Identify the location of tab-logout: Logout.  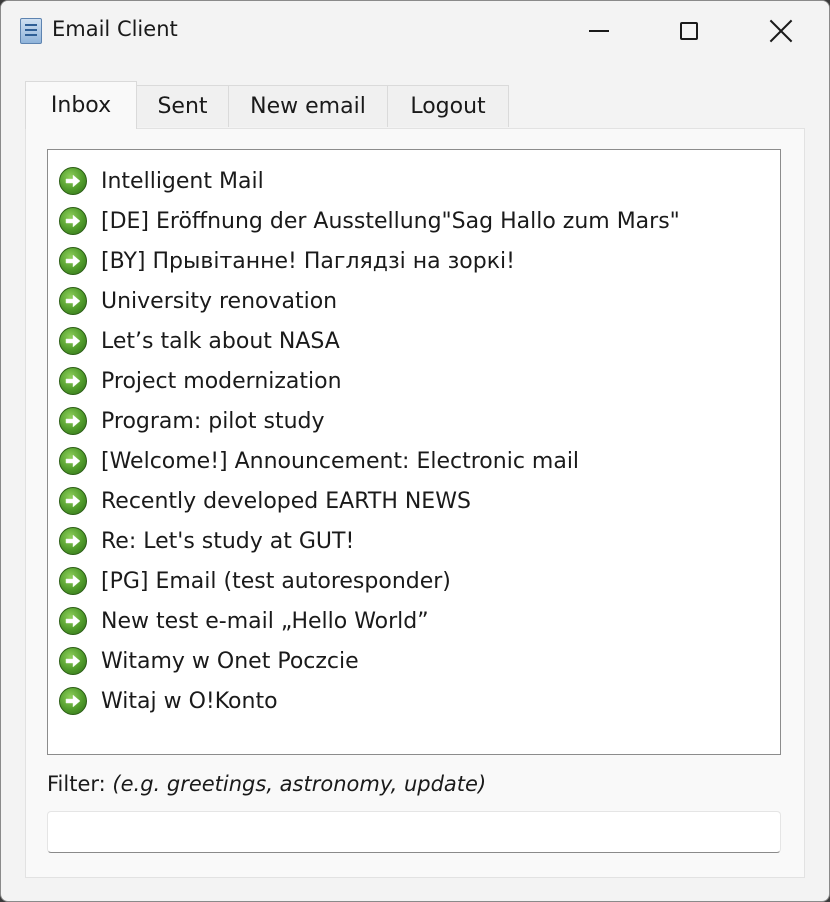
(448, 106).